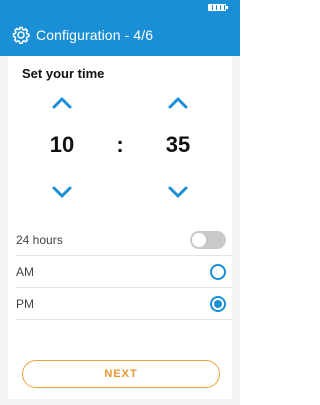 This screenshot has height=405, width=320. Describe the element at coordinates (124, 240) in the screenshot. I see `format-row: 24 hours` at that location.